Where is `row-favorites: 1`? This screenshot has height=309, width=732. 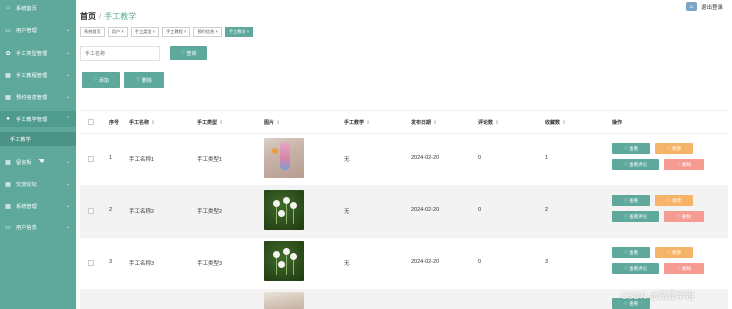 row-favorites: 1 is located at coordinates (547, 158).